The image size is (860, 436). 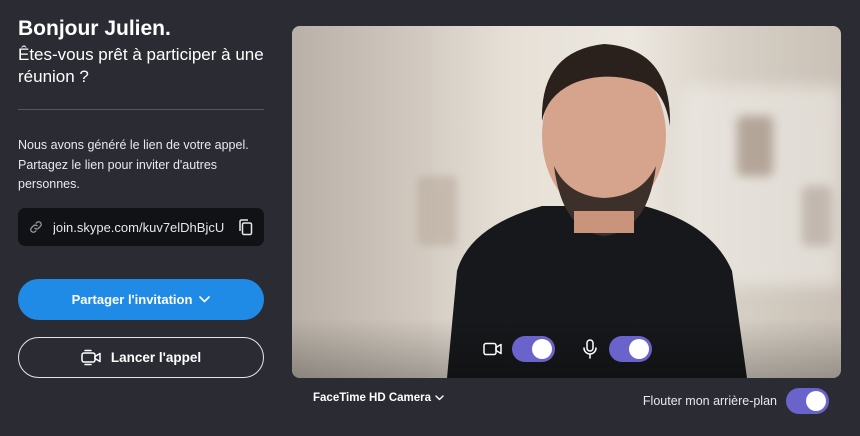 I want to click on divider, so click(x=141, y=109).